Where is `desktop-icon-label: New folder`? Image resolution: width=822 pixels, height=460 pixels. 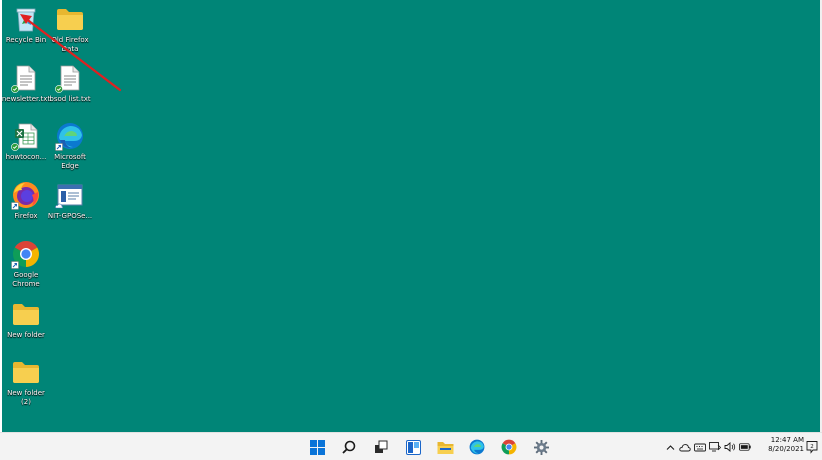
desktop-icon-label: New folder is located at coordinates (26, 335).